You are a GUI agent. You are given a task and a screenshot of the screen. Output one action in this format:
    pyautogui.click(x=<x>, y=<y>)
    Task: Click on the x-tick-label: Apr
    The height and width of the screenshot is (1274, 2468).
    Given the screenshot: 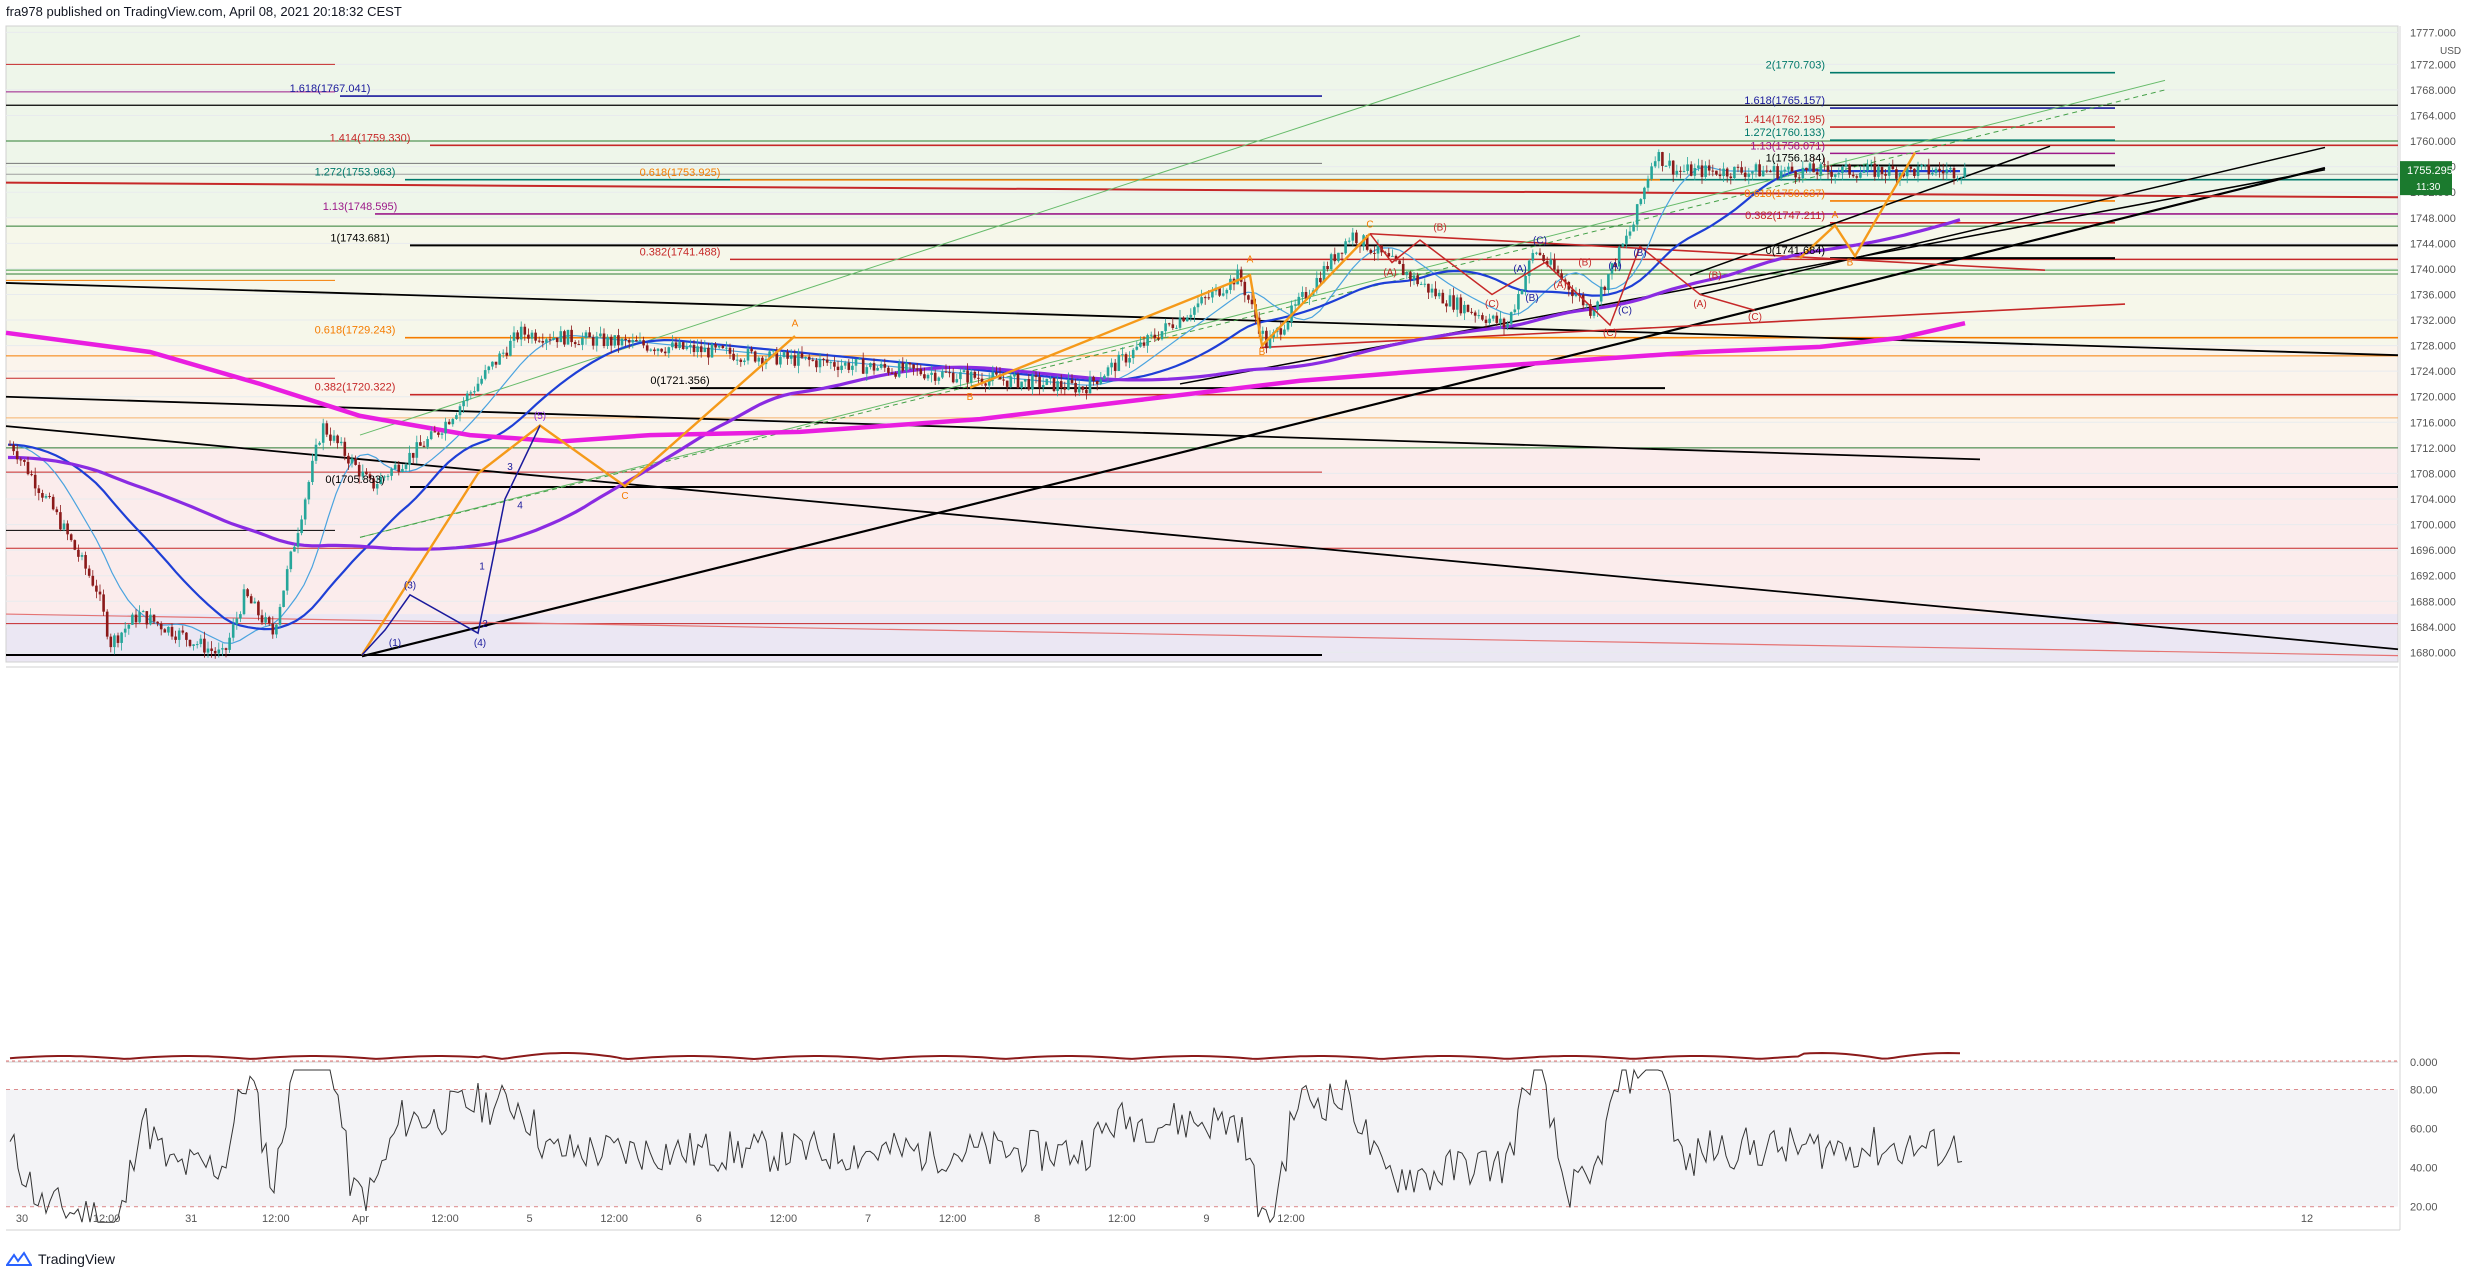 What is the action you would take?
    pyautogui.click(x=360, y=1219)
    